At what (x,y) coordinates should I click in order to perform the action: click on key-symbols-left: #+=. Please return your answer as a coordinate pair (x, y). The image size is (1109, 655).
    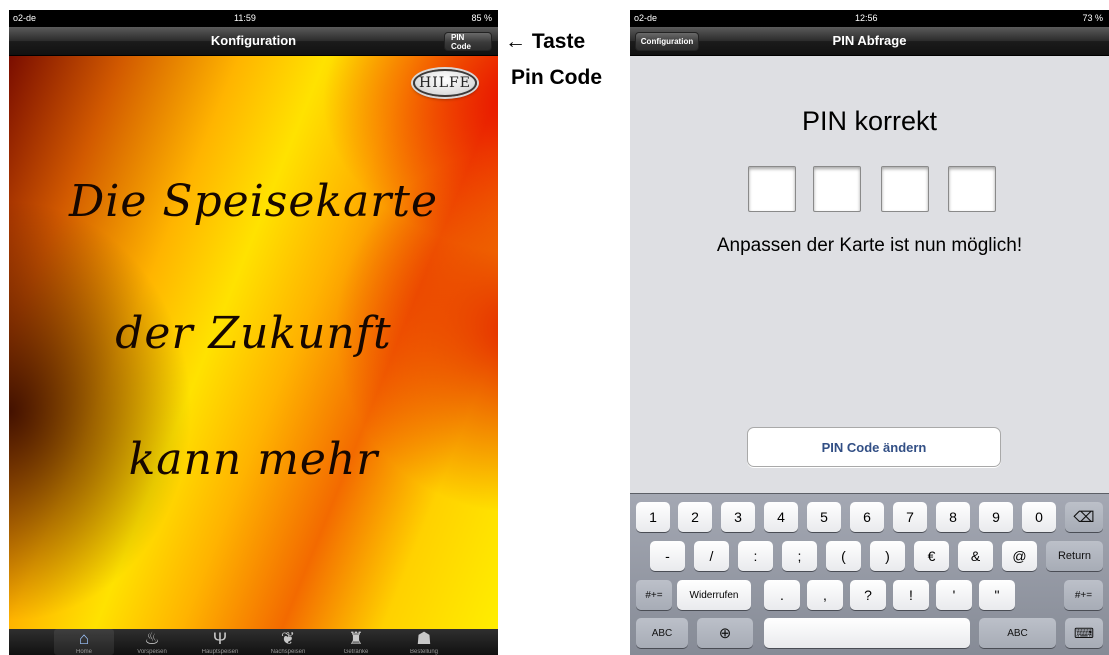
    Looking at the image, I should click on (654, 595).